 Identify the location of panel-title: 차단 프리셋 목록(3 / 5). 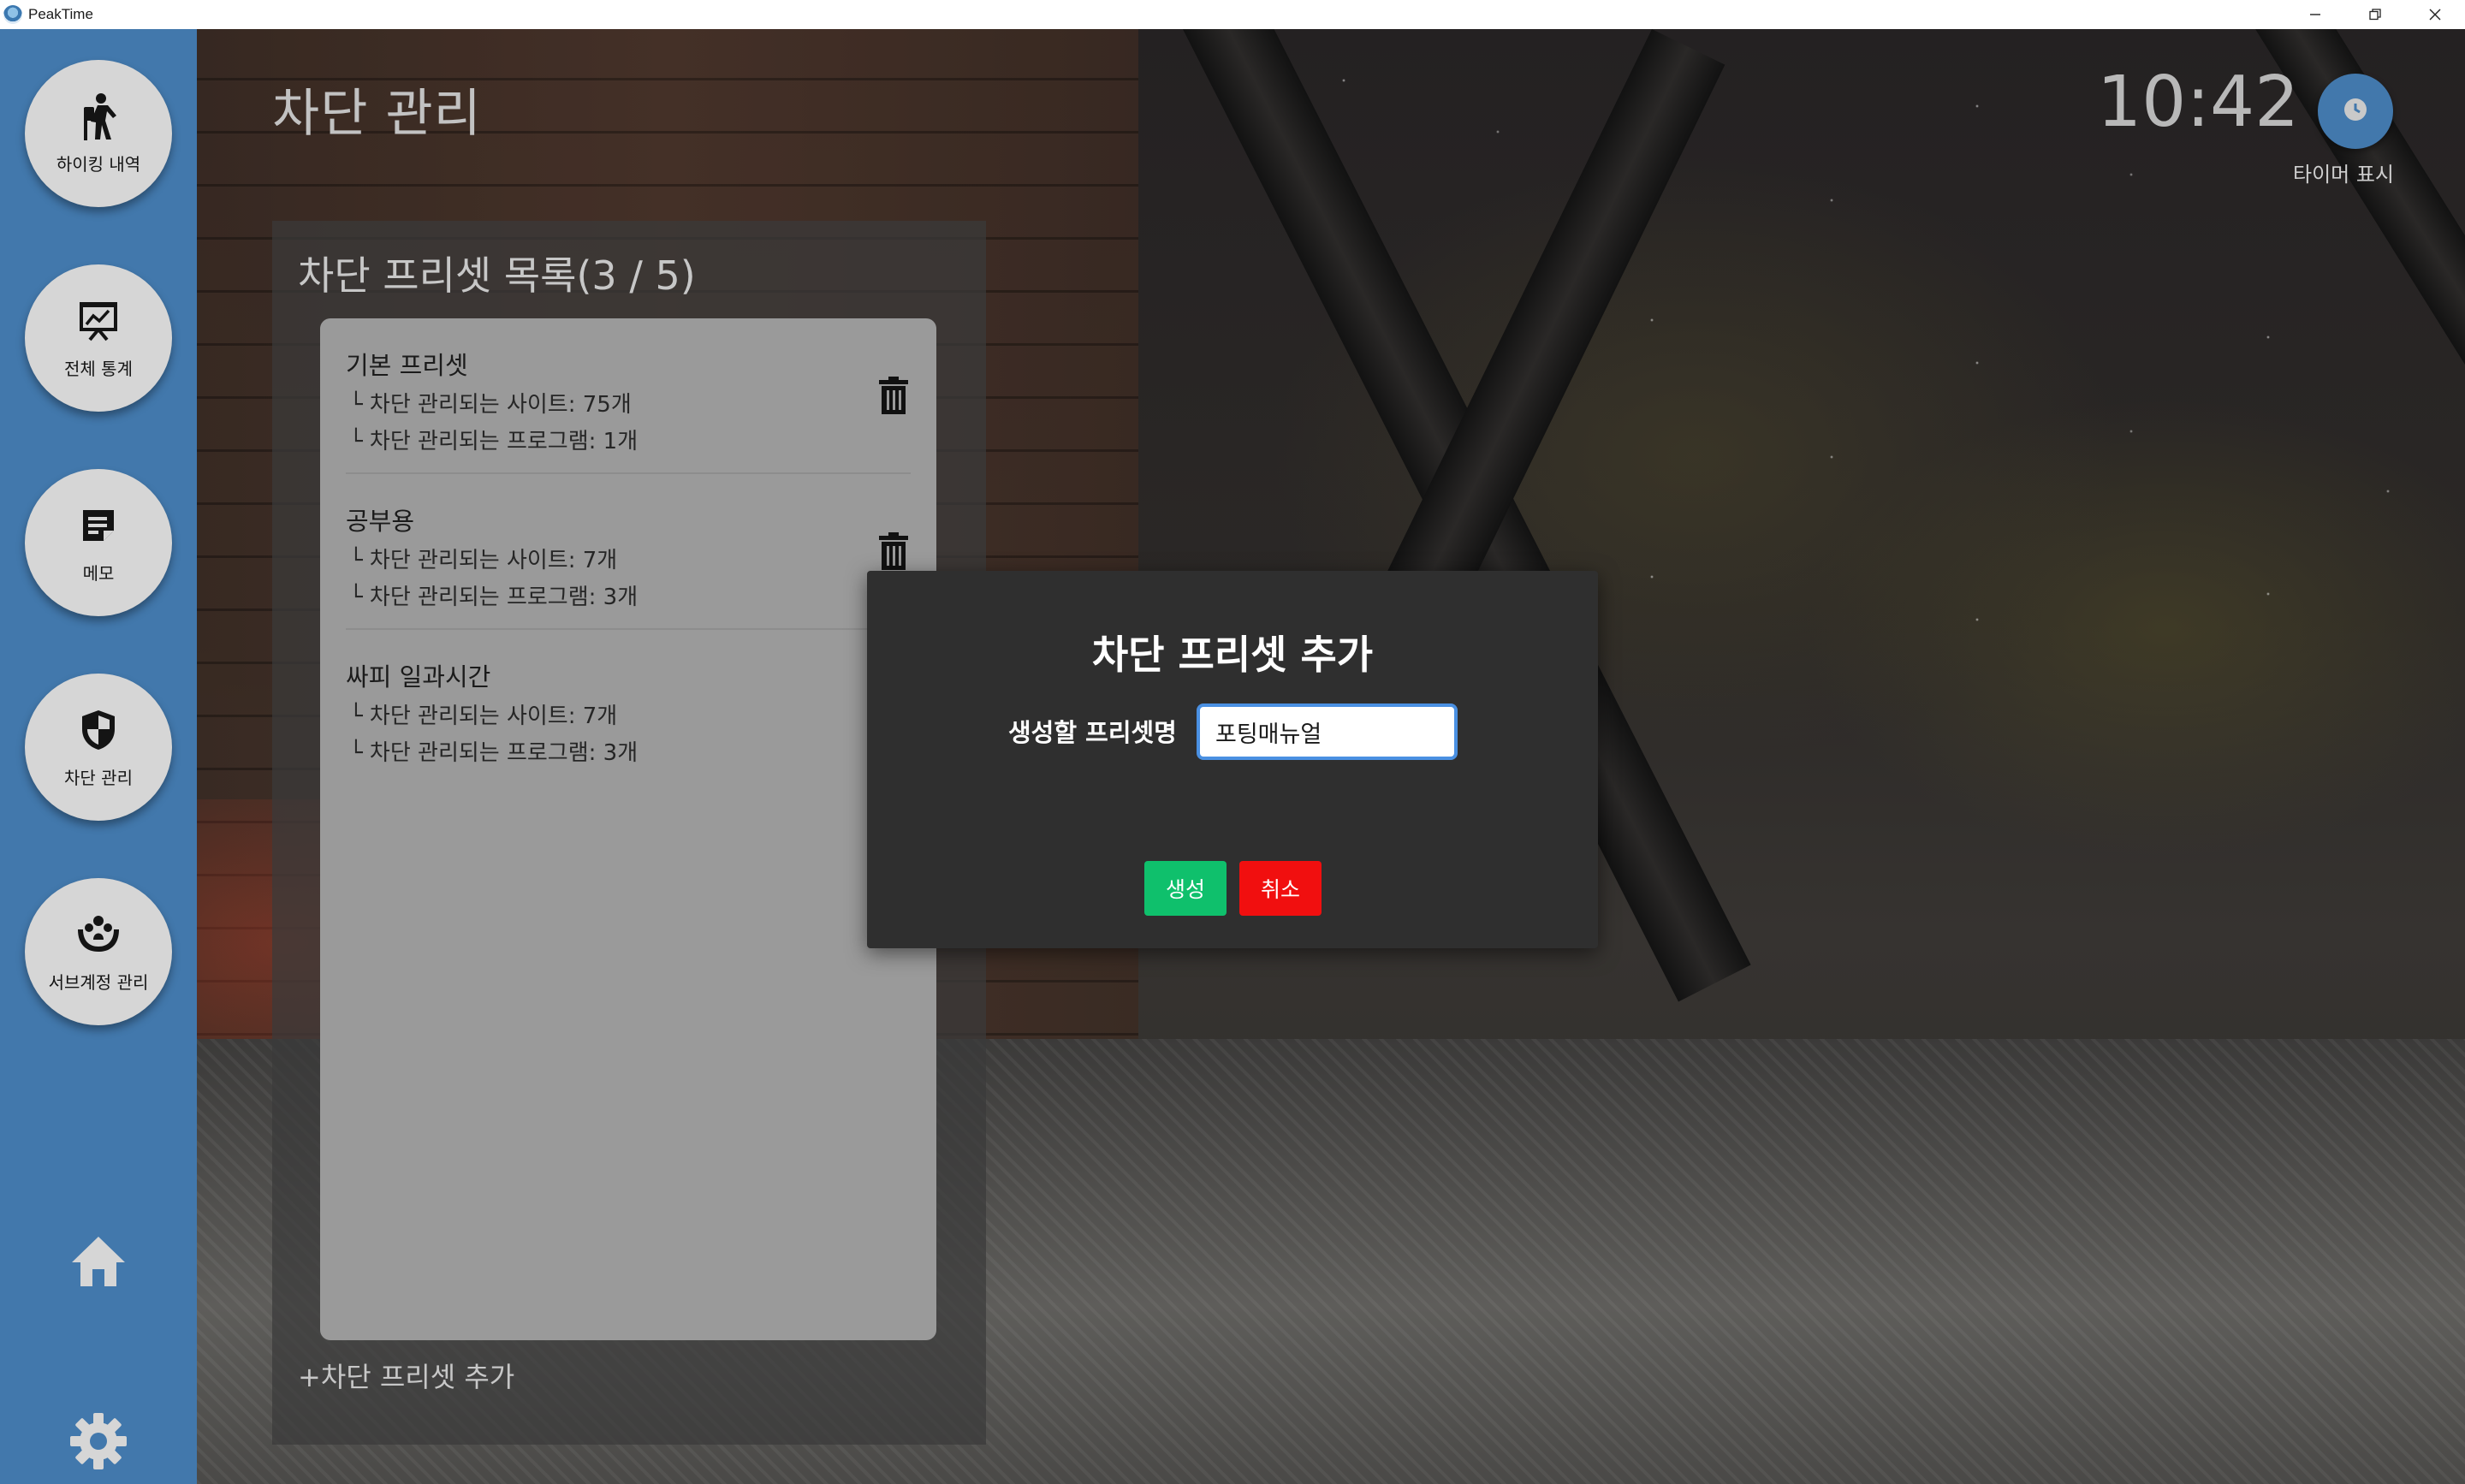
(497, 276).